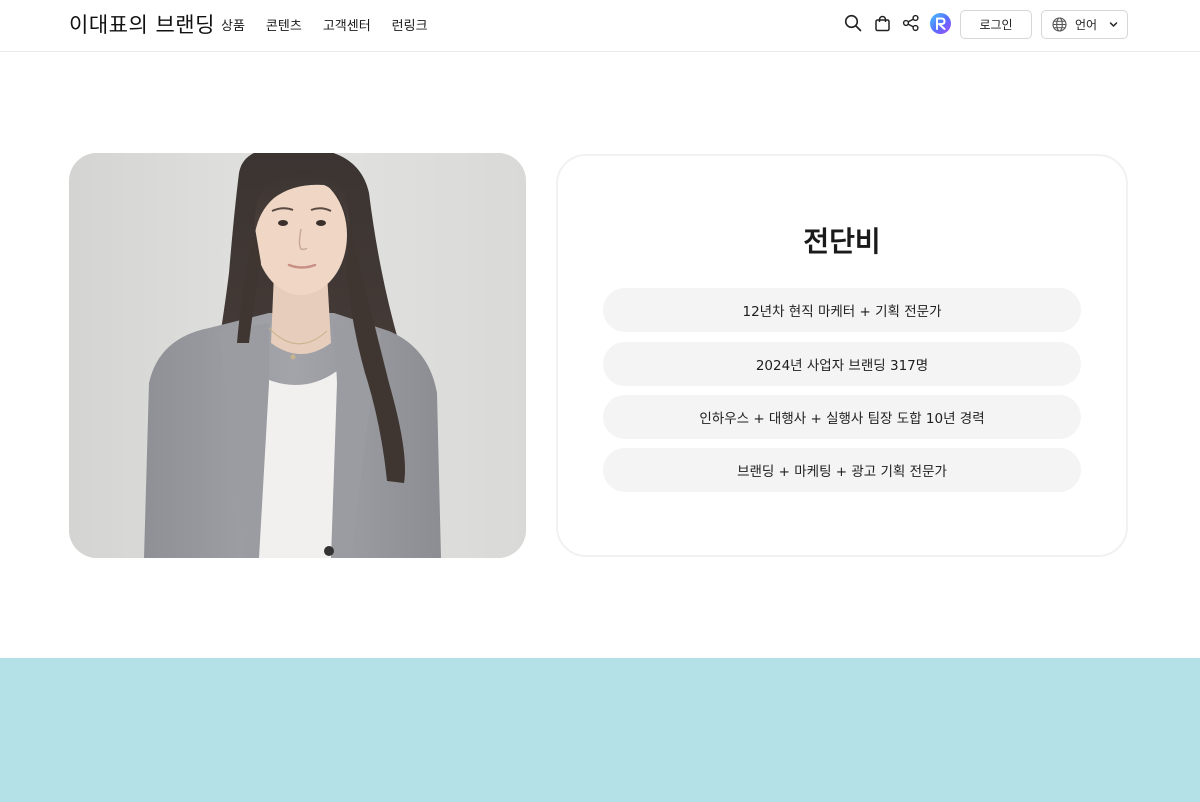 The width and height of the screenshot is (1200, 802). Describe the element at coordinates (853, 23) in the screenshot. I see `search-icon` at that location.